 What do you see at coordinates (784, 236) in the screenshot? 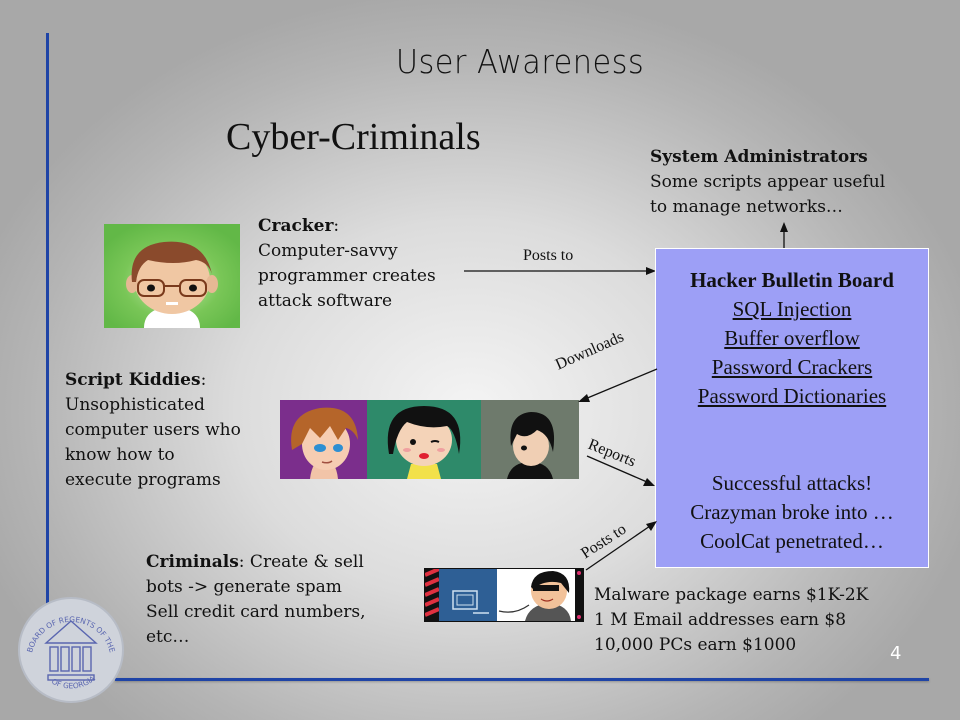
I see `board-to-sysadmin-arrow` at bounding box center [784, 236].